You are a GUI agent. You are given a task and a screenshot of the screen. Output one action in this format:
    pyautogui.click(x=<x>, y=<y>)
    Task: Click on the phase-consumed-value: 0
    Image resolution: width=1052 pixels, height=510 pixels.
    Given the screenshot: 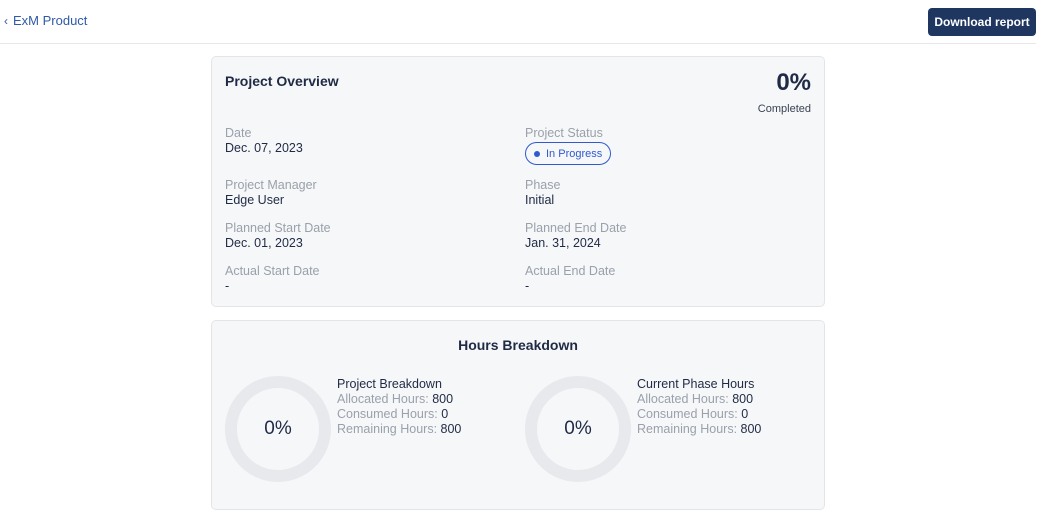 What is the action you would take?
    pyautogui.click(x=745, y=414)
    